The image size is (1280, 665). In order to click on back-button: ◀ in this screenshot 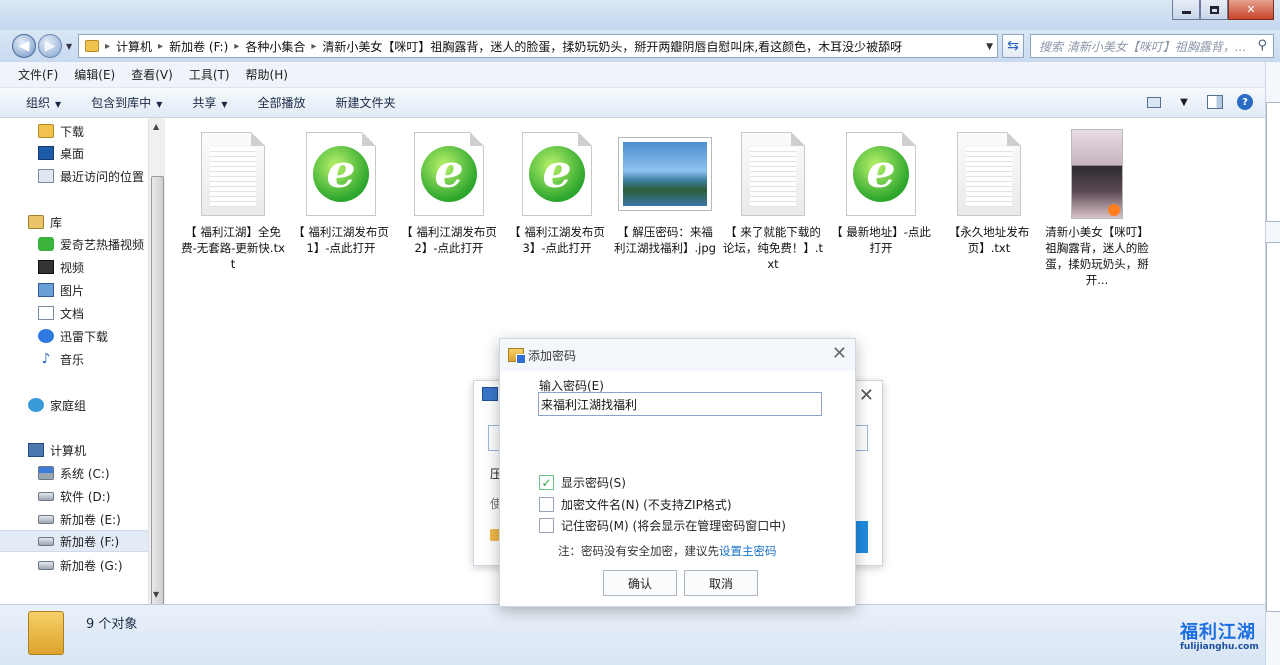, I will do `click(24, 46)`.